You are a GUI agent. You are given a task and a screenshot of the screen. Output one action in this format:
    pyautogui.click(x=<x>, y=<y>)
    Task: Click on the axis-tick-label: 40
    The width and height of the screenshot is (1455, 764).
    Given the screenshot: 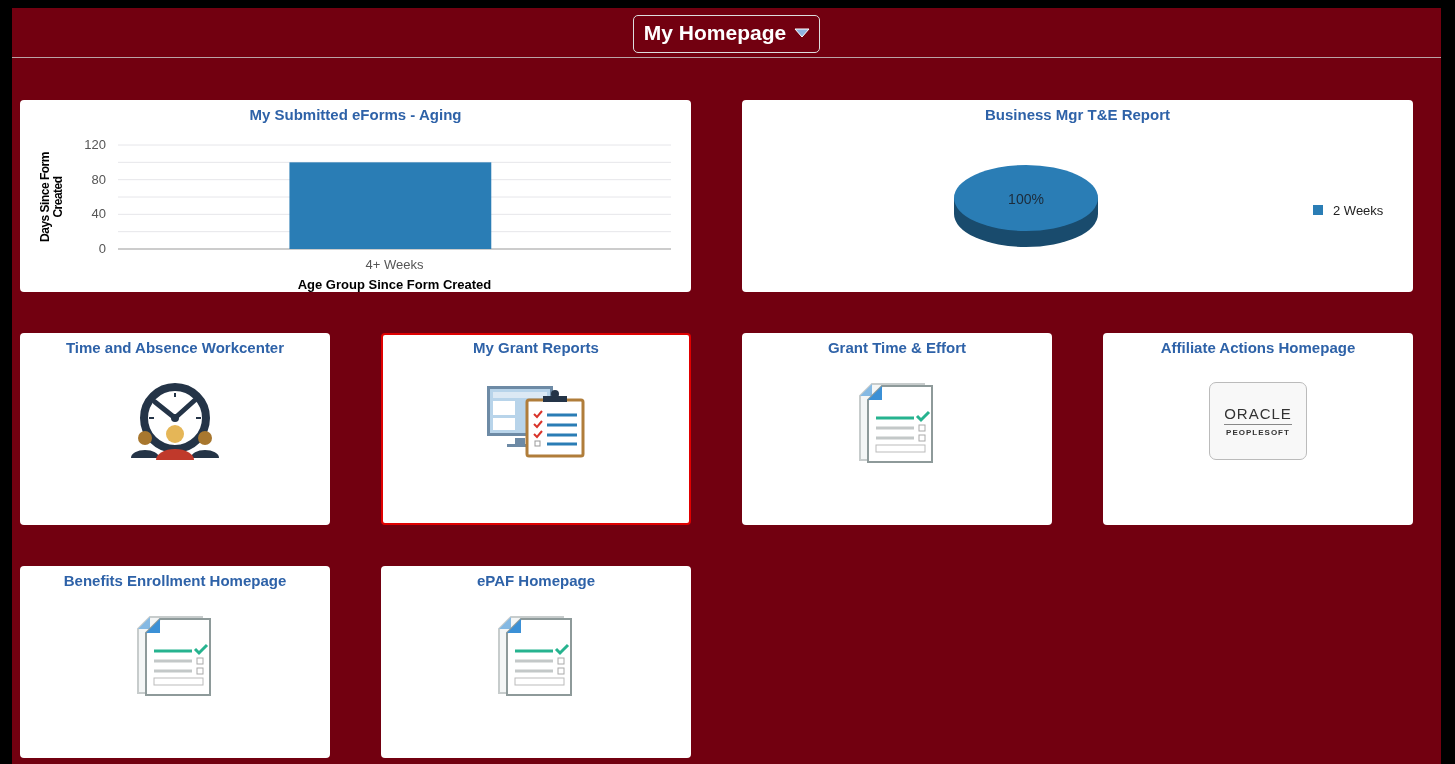 What is the action you would take?
    pyautogui.click(x=98, y=214)
    